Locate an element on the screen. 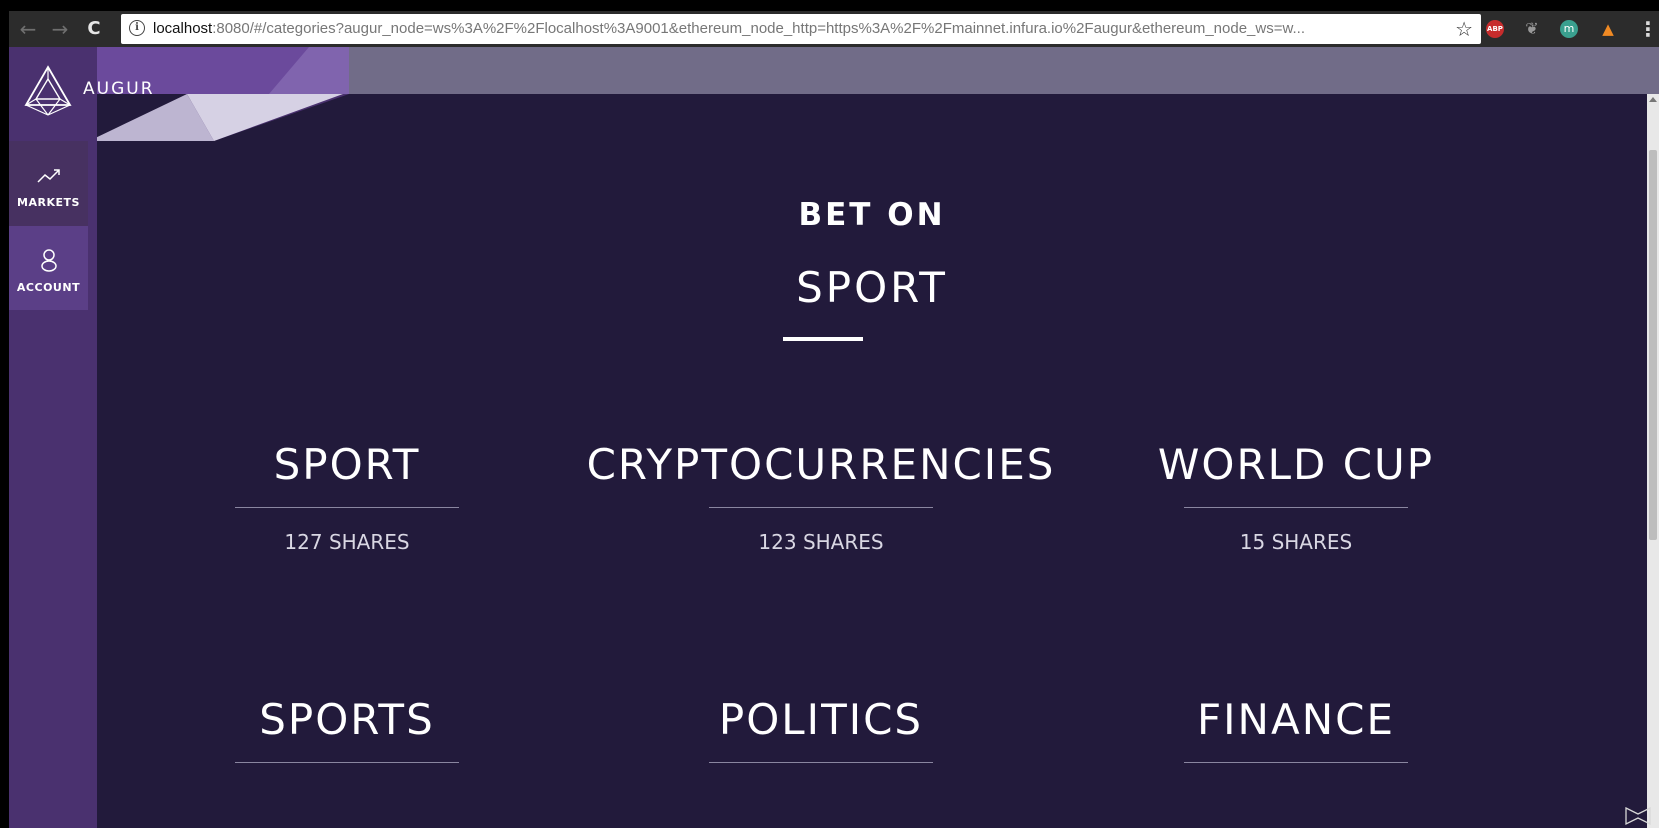 The image size is (1659, 828). category-shares: 127 SHARES is located at coordinates (347, 542).